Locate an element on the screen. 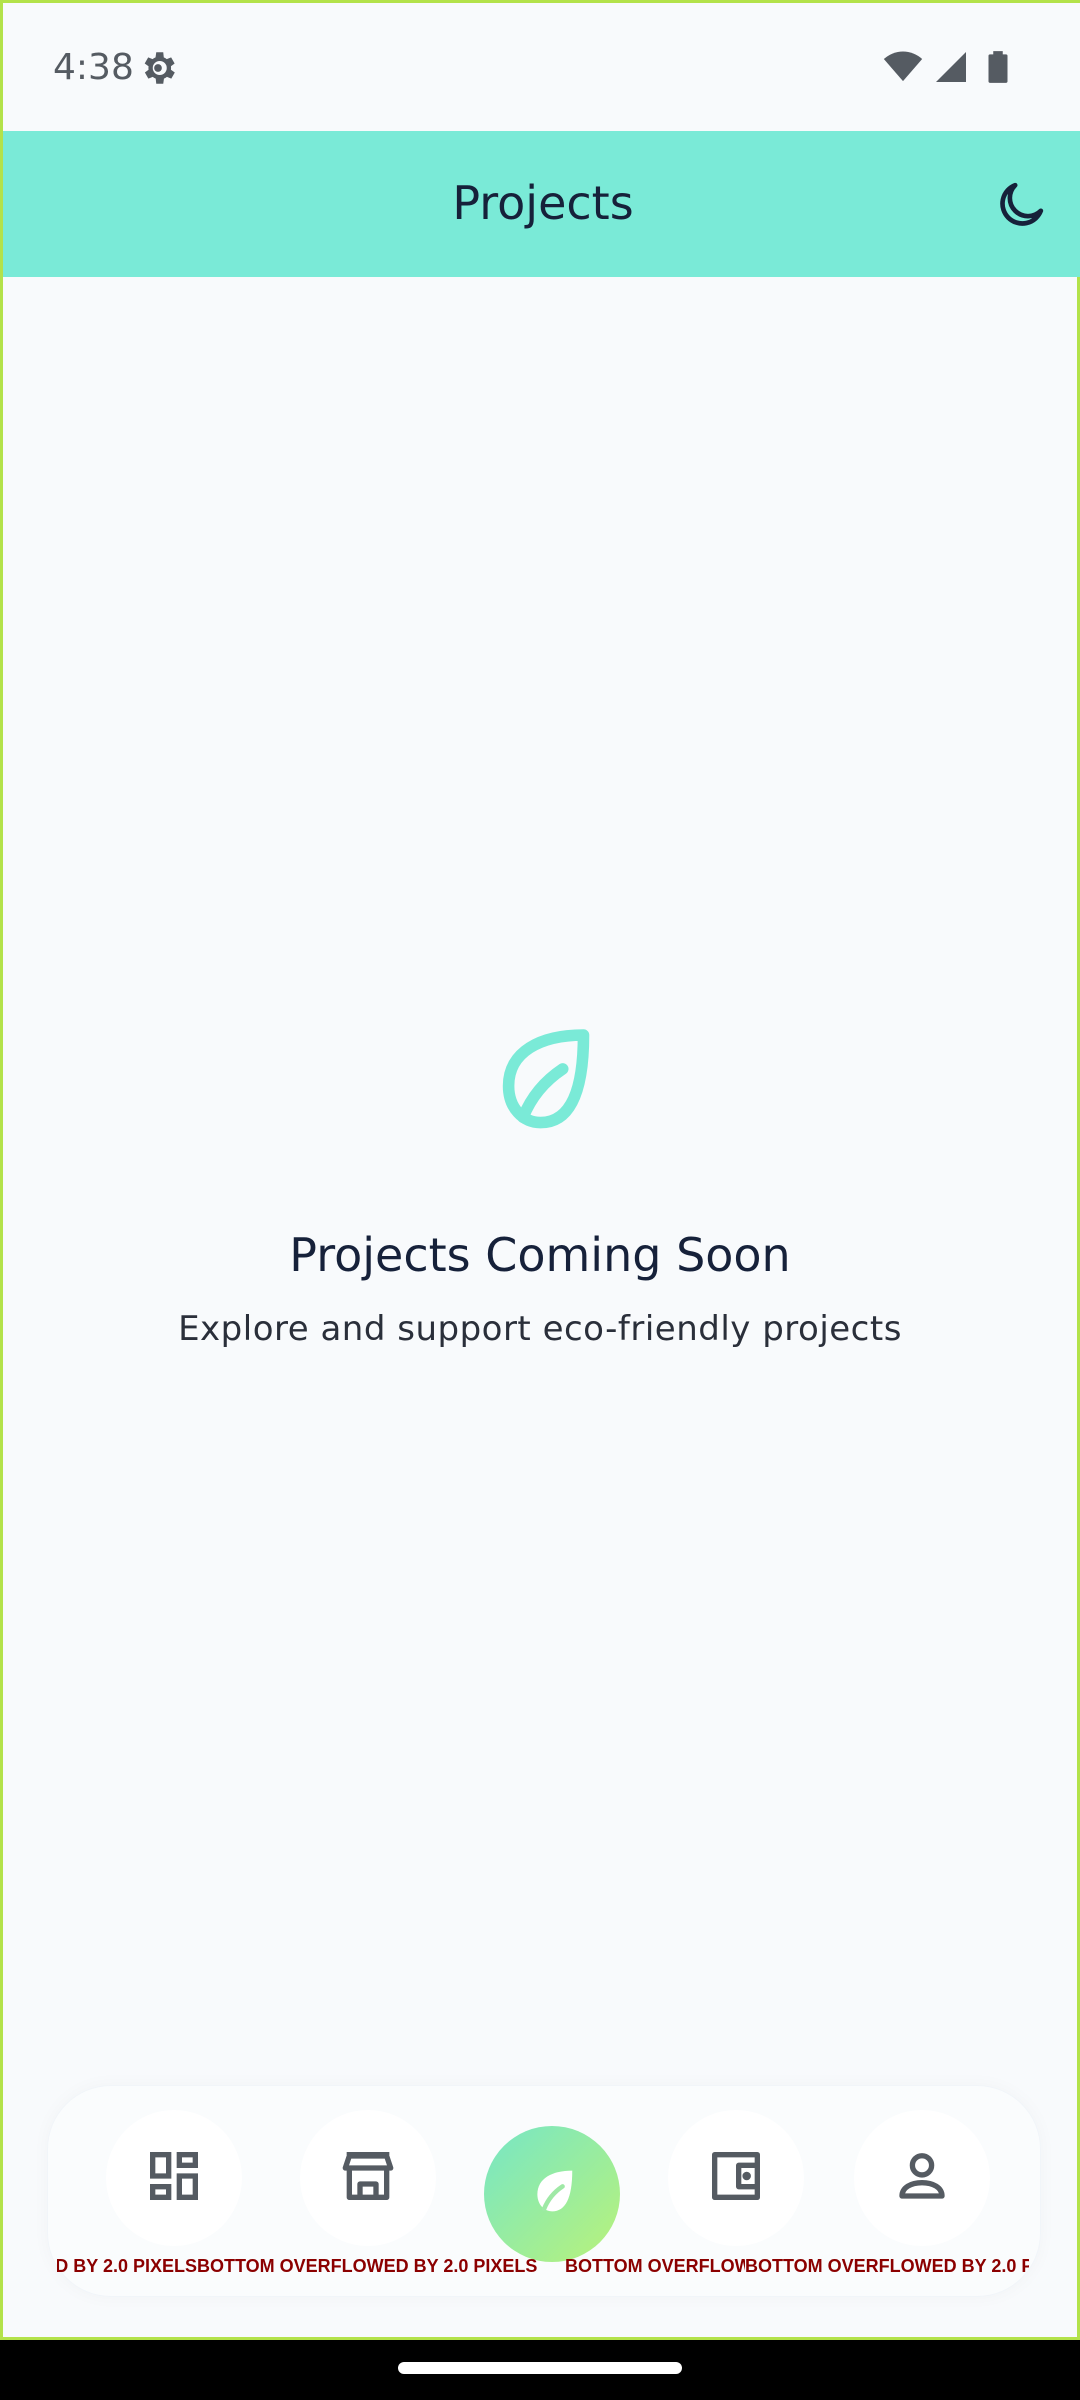 The image size is (1080, 2400). battery-icon is located at coordinates (998, 69).